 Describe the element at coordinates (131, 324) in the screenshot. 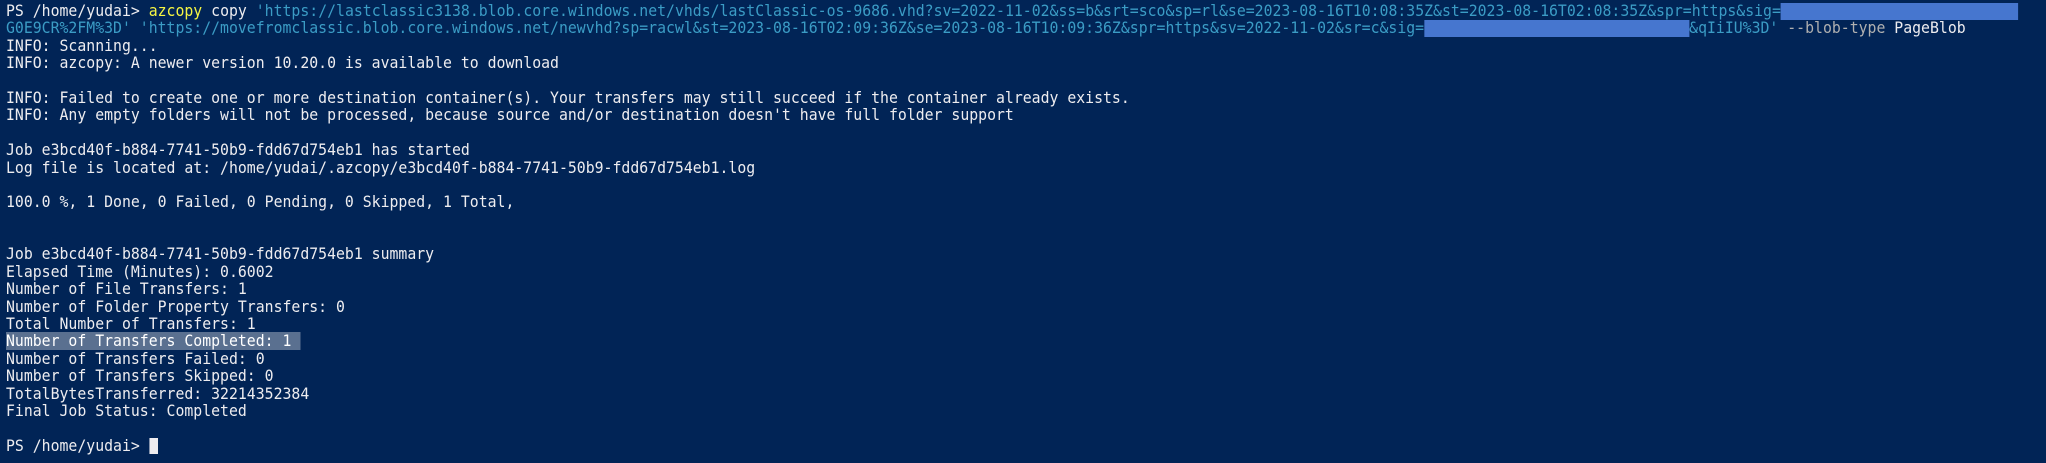

I see `summary-line: Total Number of Transfers: 1` at that location.